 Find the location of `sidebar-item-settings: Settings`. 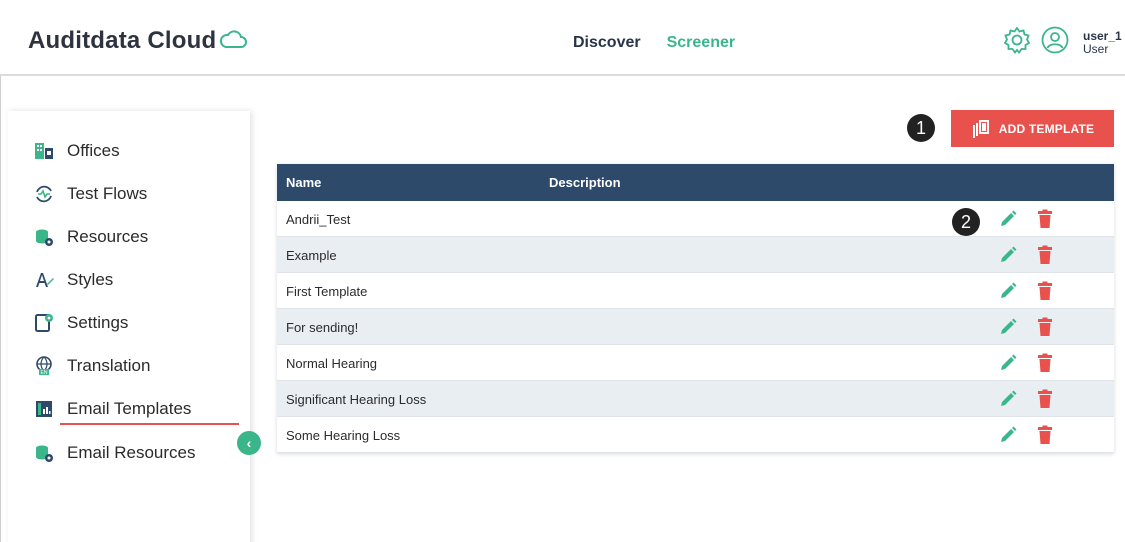

sidebar-item-settings: Settings is located at coordinates (80, 323).